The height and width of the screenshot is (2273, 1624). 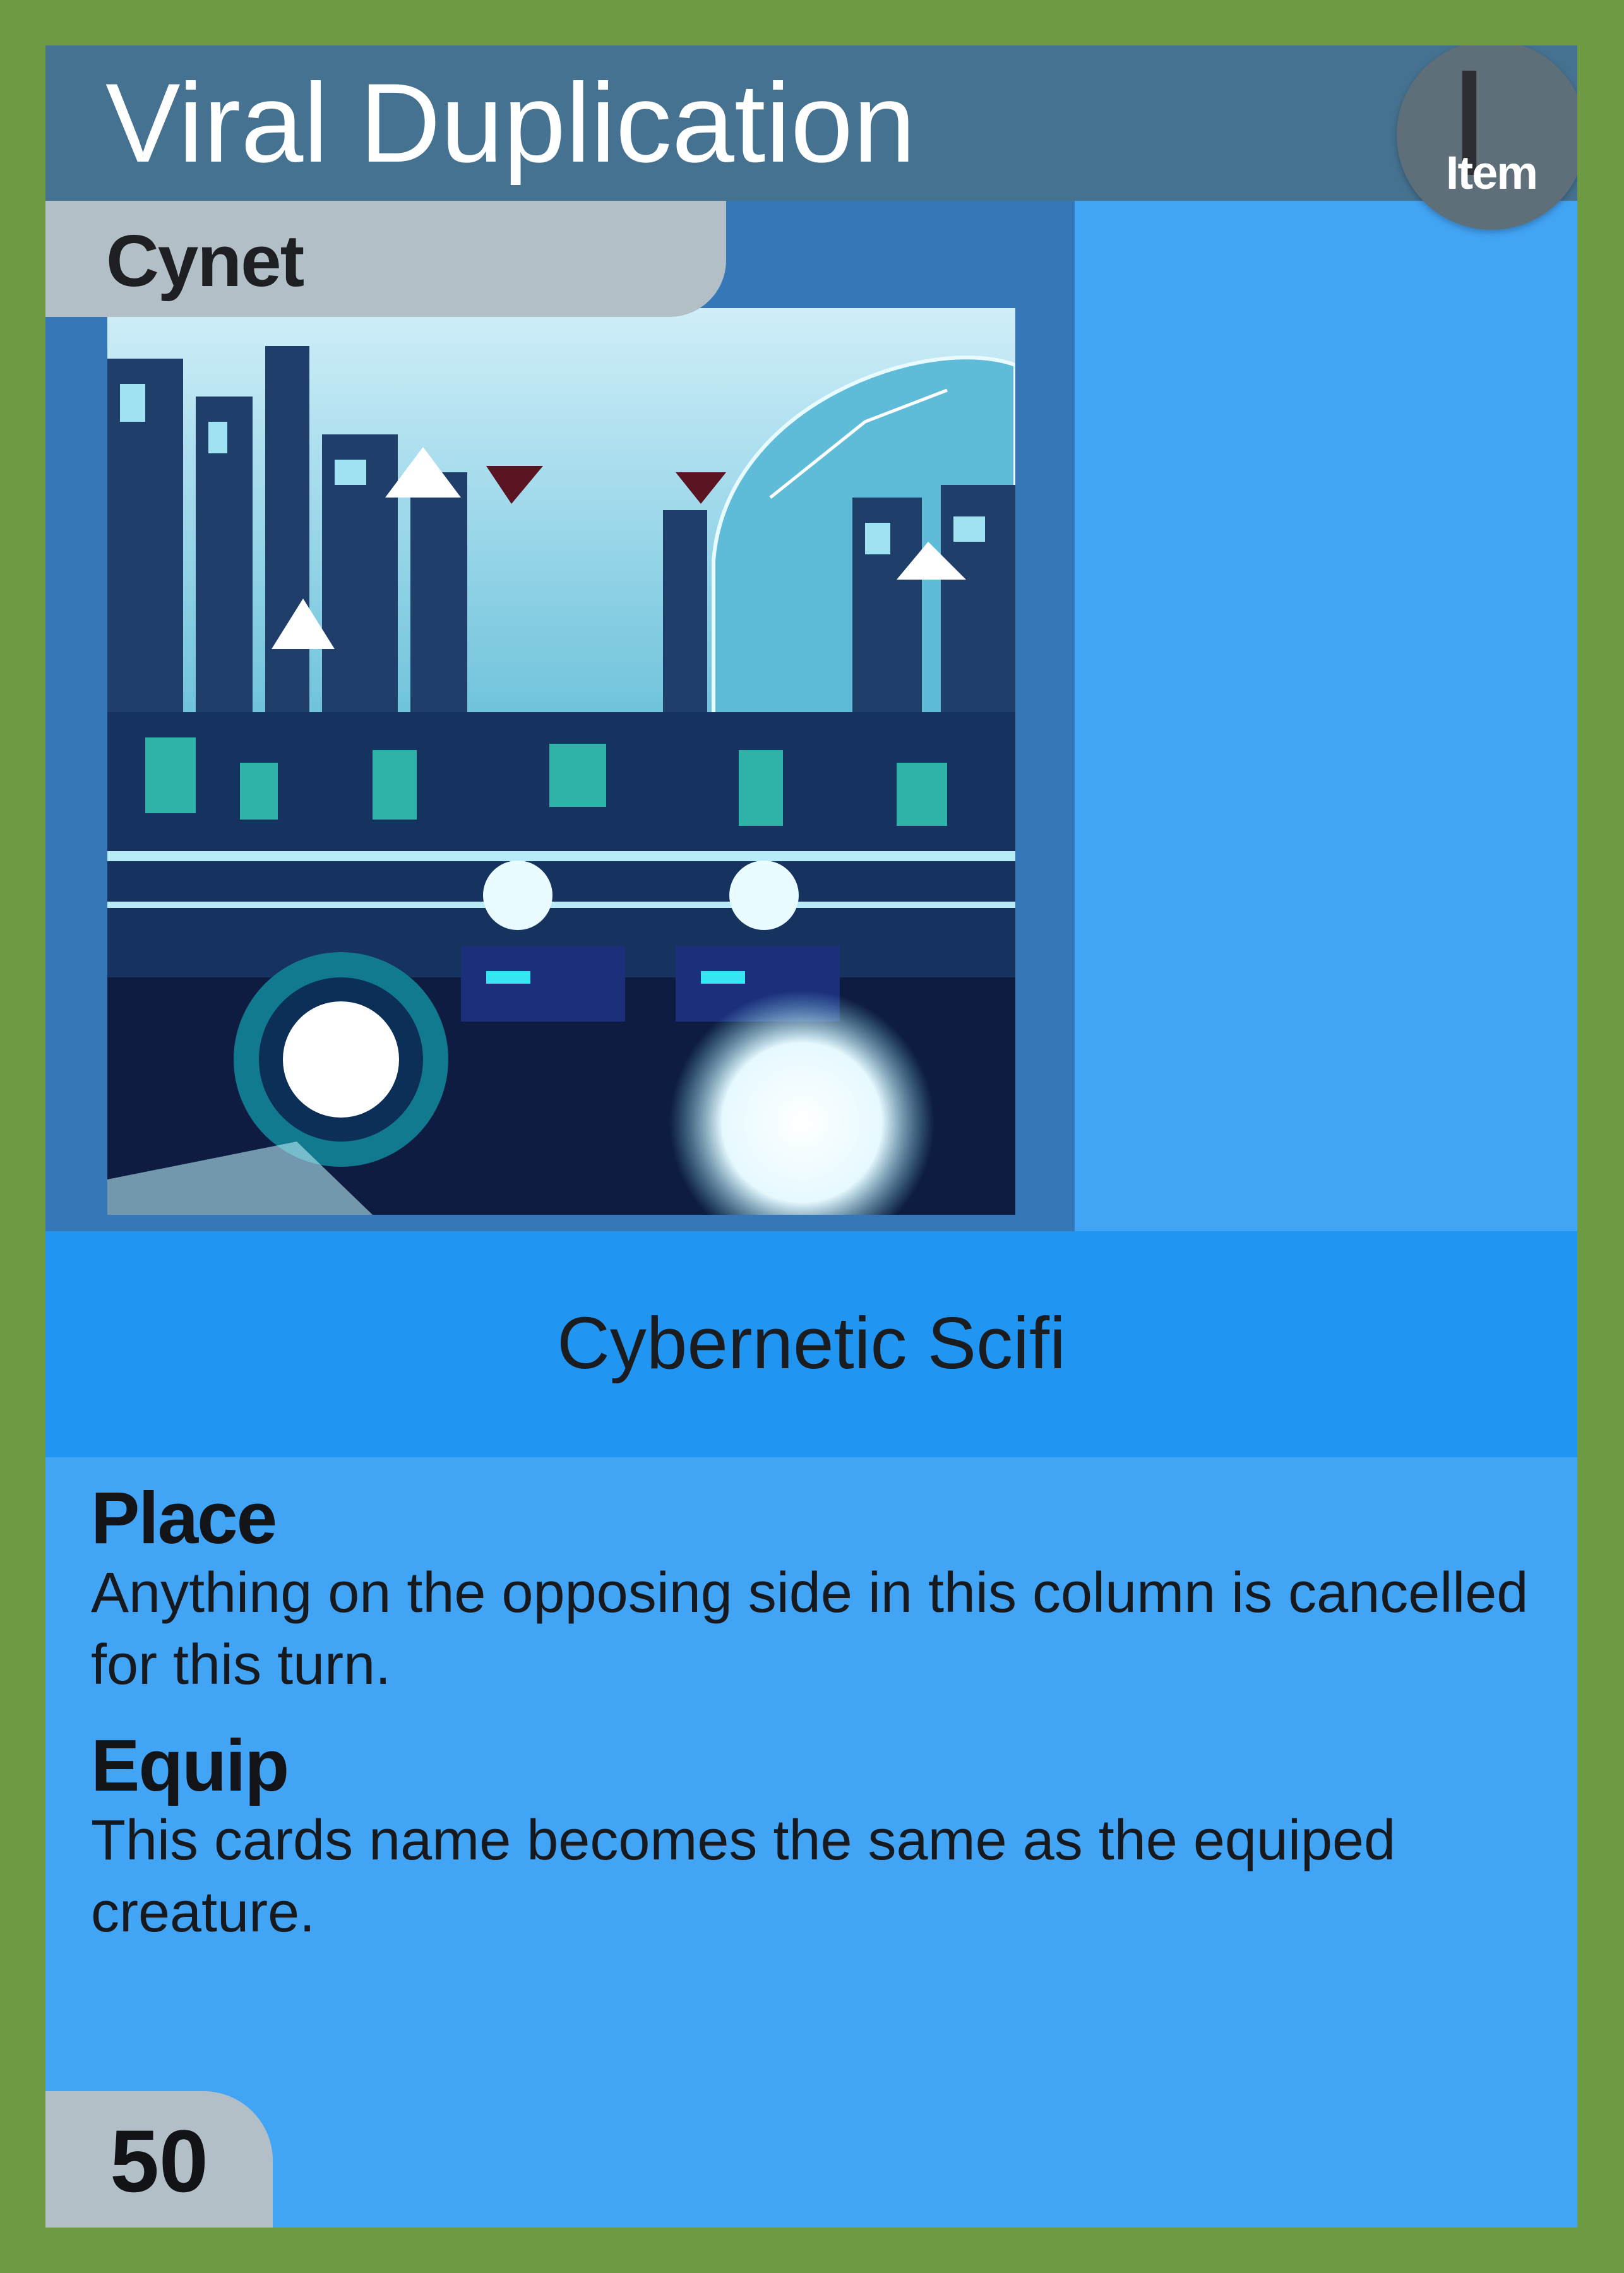 I want to click on faction-label: Cynet, so click(x=205, y=261).